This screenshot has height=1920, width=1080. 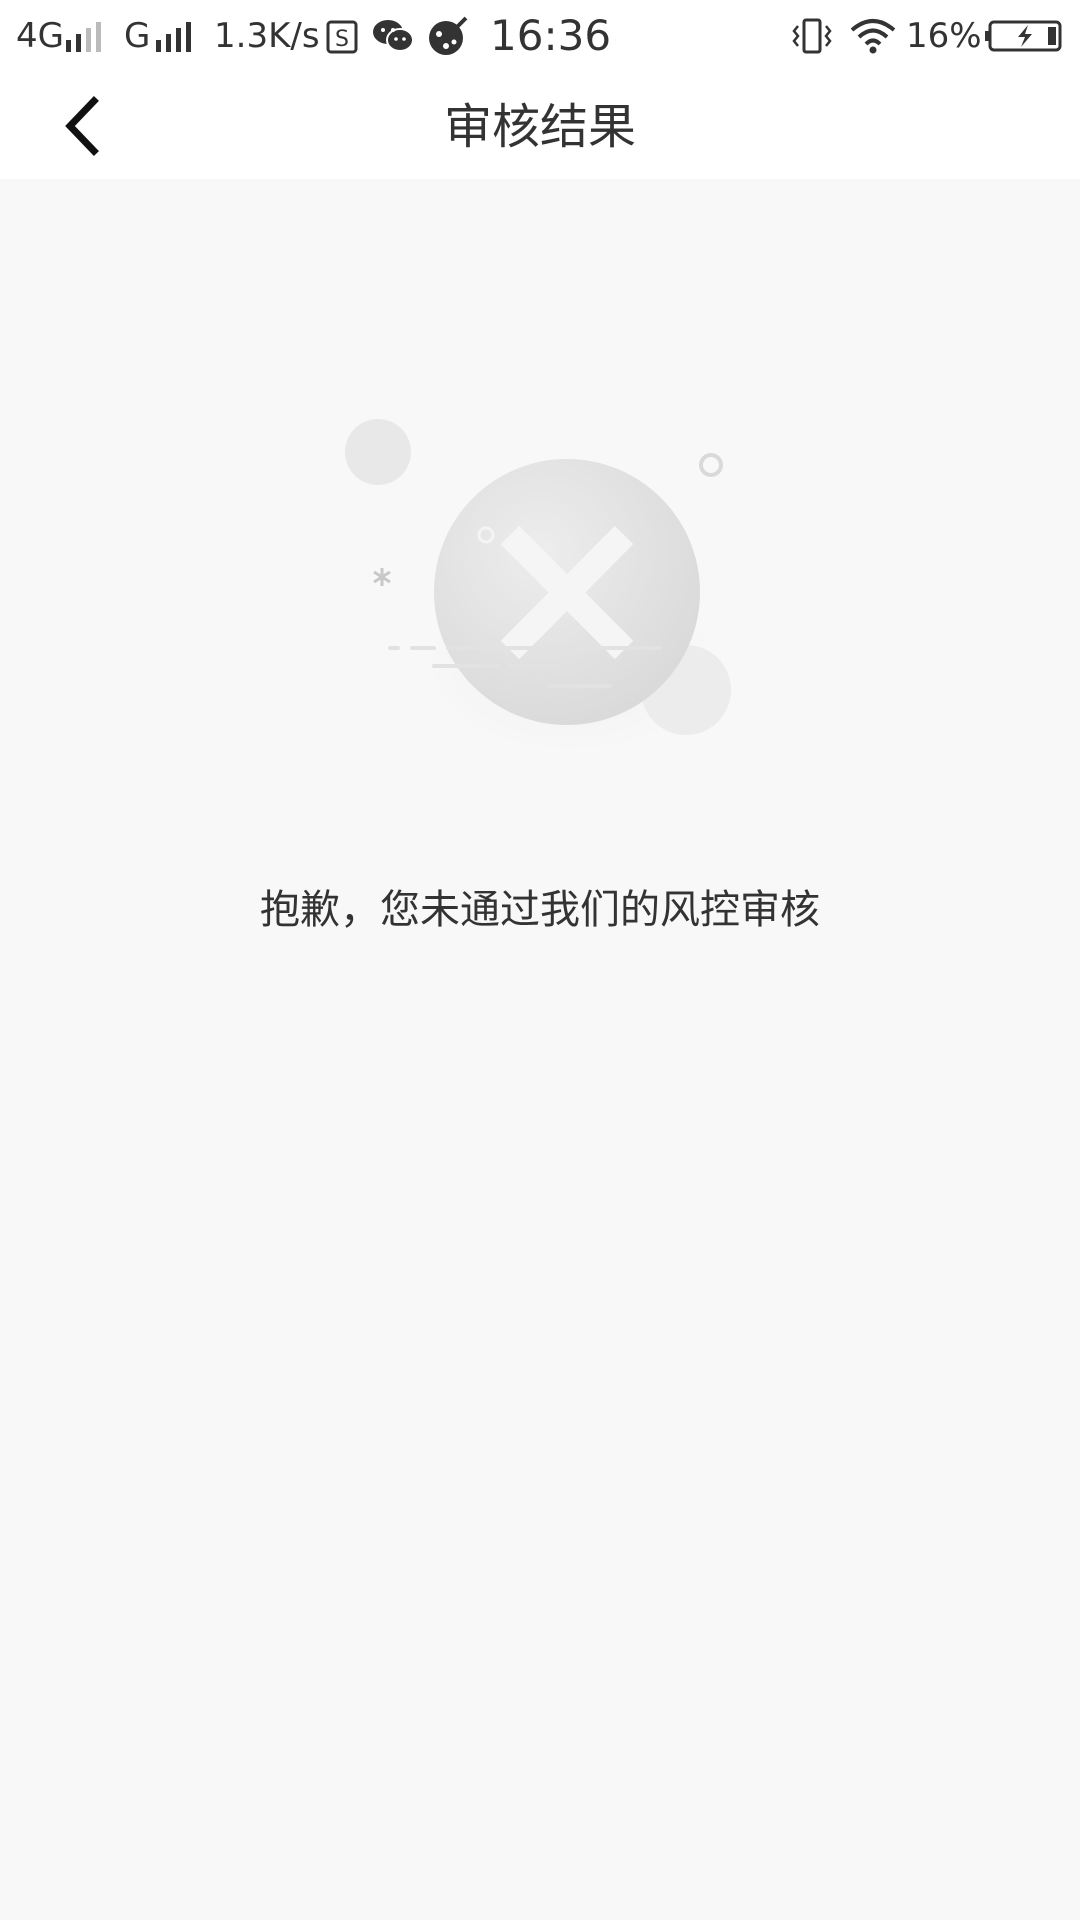 What do you see at coordinates (82, 126) in the screenshot?
I see `chevron-left-icon` at bounding box center [82, 126].